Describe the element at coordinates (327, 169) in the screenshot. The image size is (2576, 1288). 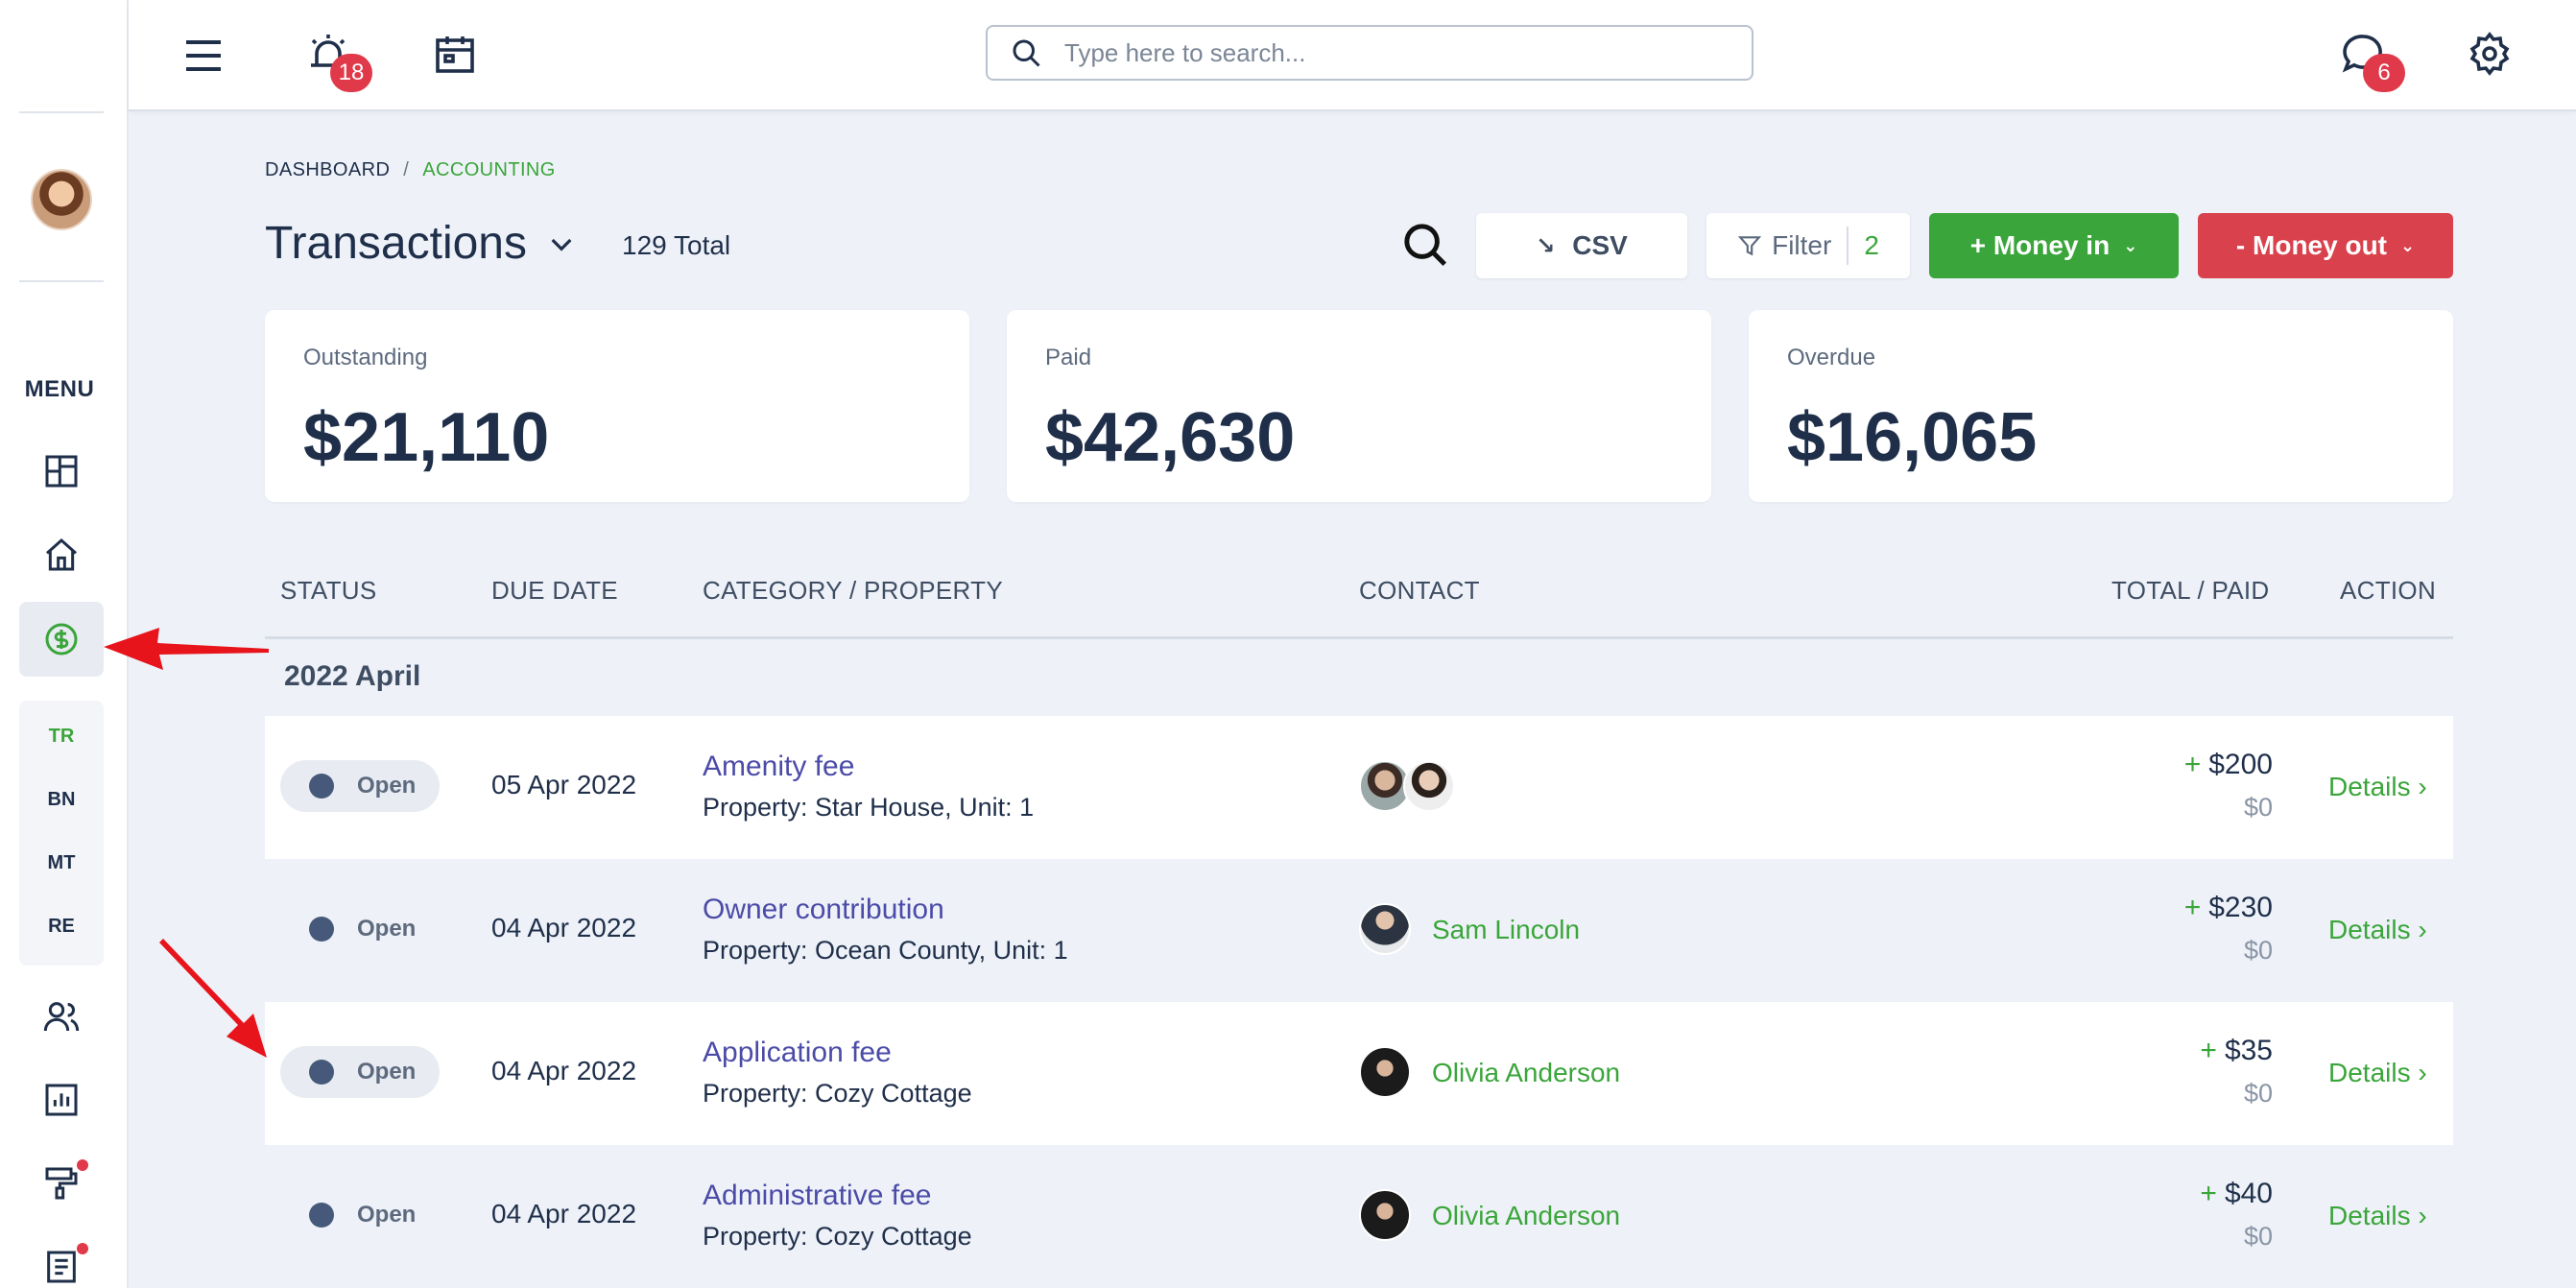
I see `breadcrumb-dashboard: DASHBOARD` at that location.